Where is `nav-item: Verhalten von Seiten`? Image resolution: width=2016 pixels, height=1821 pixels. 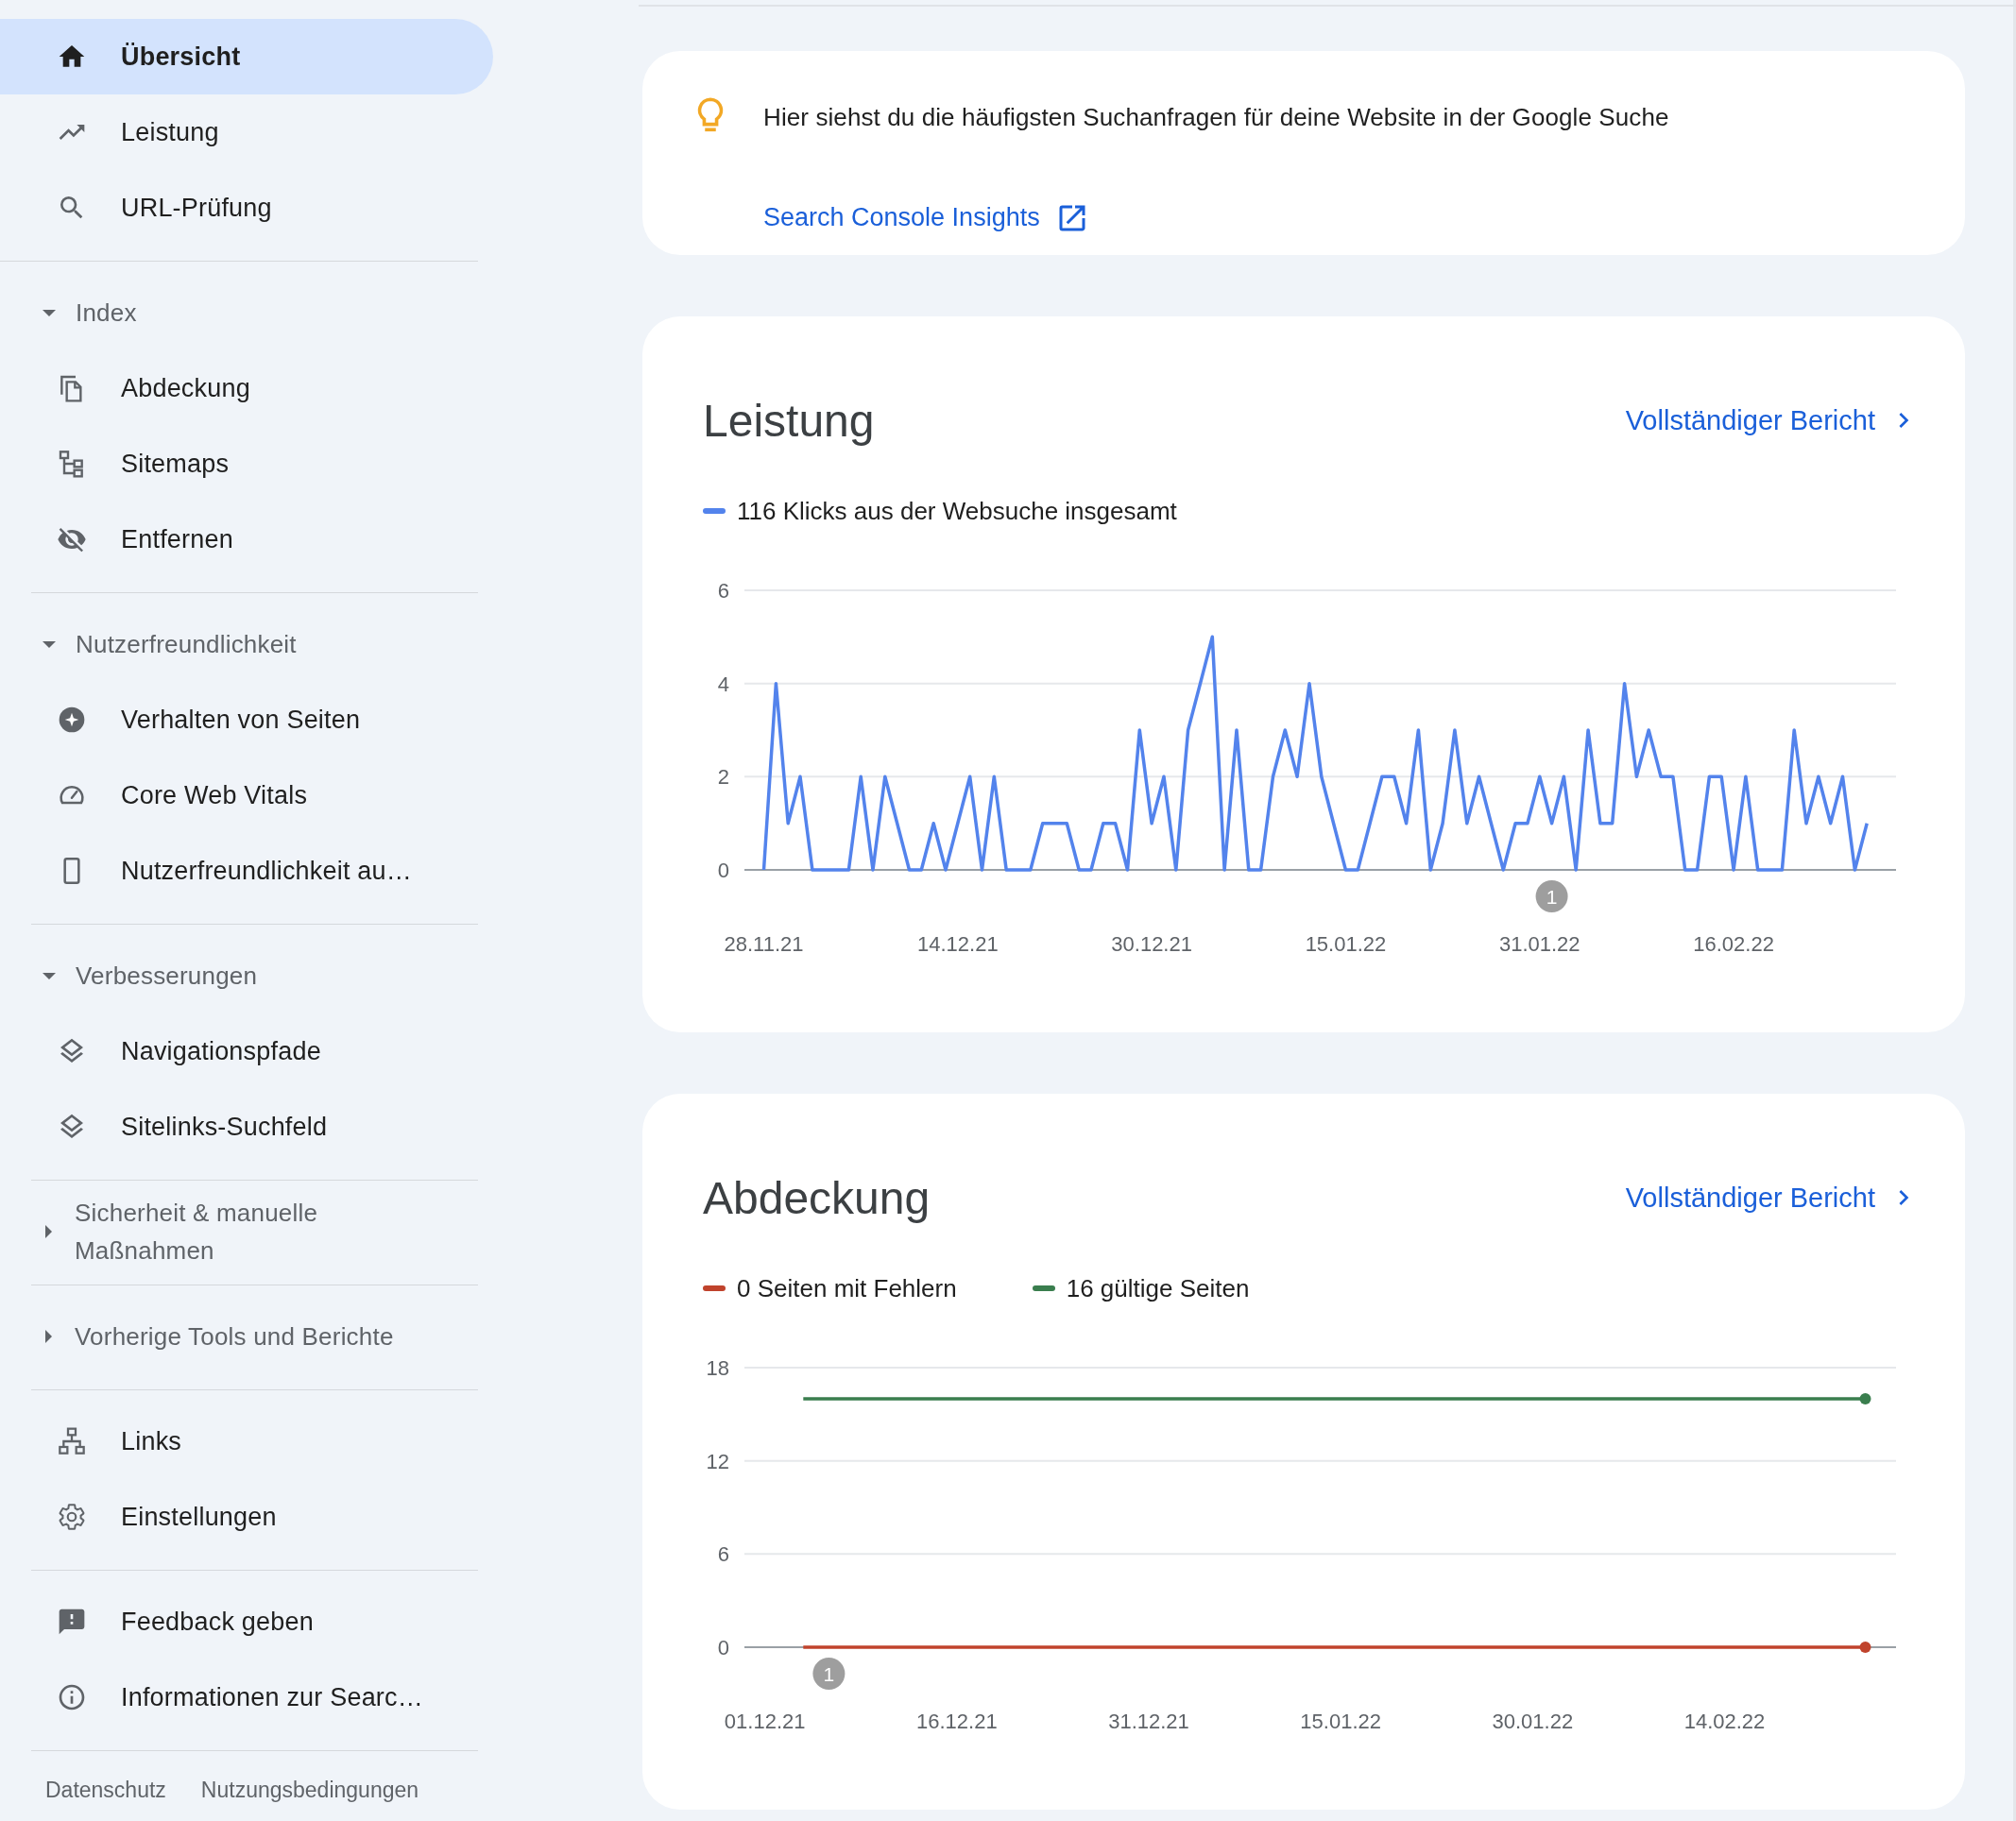 nav-item: Verhalten von Seiten is located at coordinates (239, 719).